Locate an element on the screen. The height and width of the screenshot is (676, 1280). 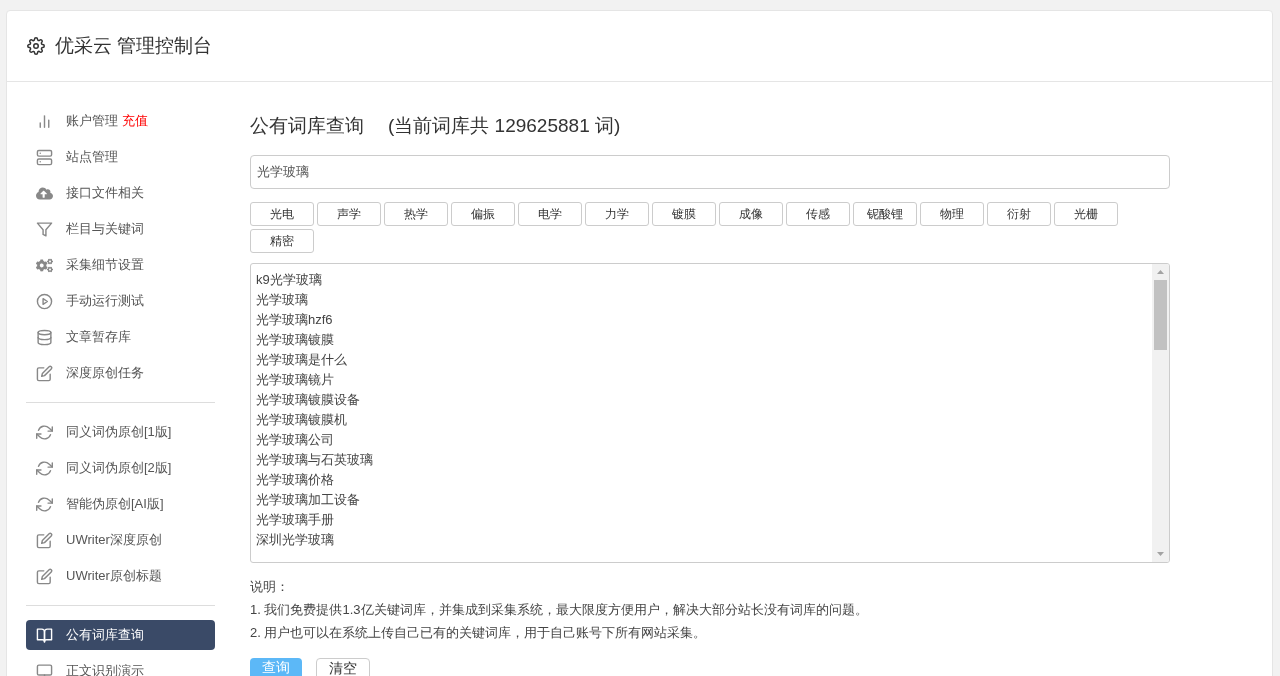
sidebar-item: 智能伪原创[AI版] is located at coordinates (120, 504).